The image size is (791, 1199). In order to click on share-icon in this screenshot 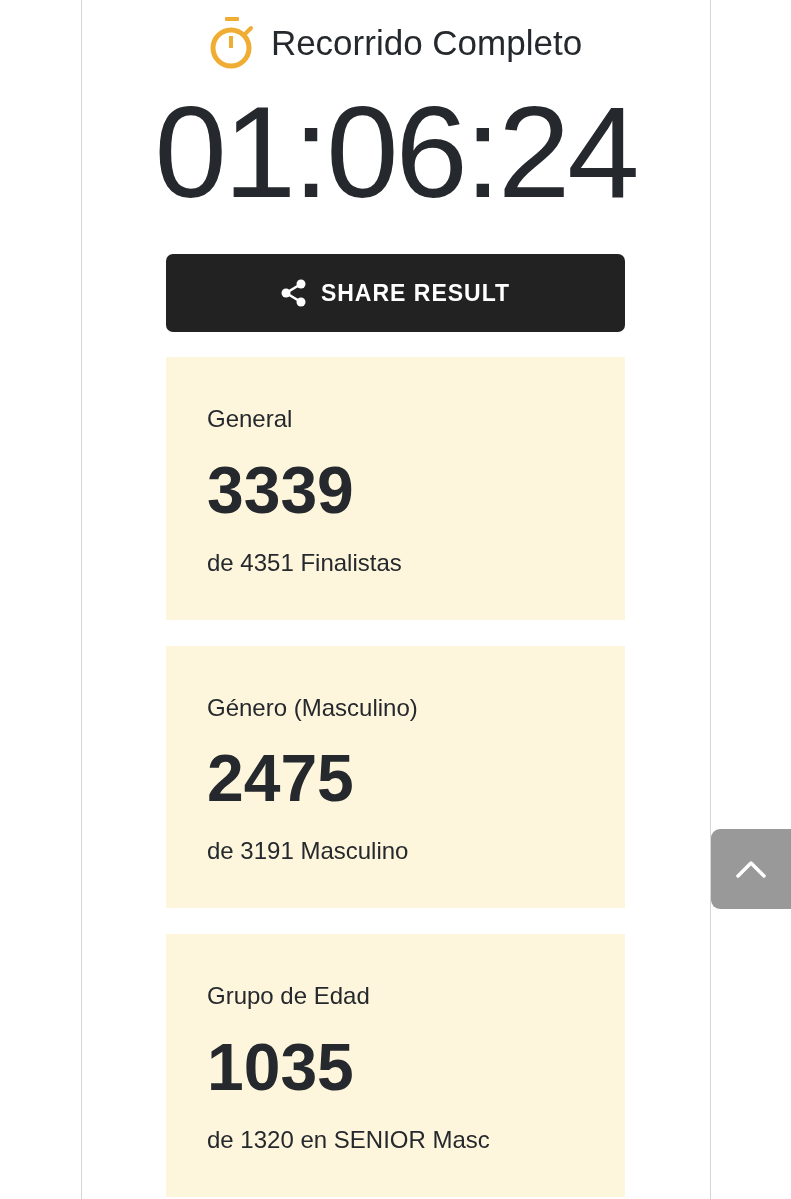, I will do `click(293, 293)`.